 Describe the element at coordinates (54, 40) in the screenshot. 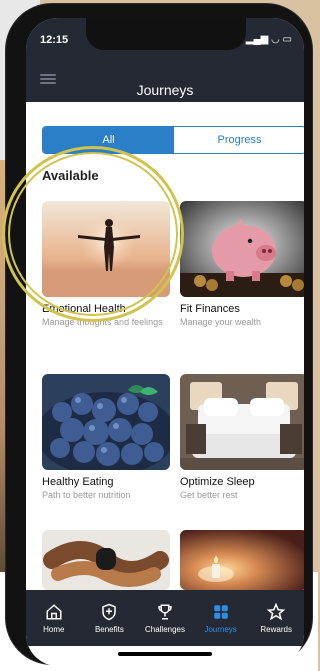

I see `status-time: 12:15` at that location.